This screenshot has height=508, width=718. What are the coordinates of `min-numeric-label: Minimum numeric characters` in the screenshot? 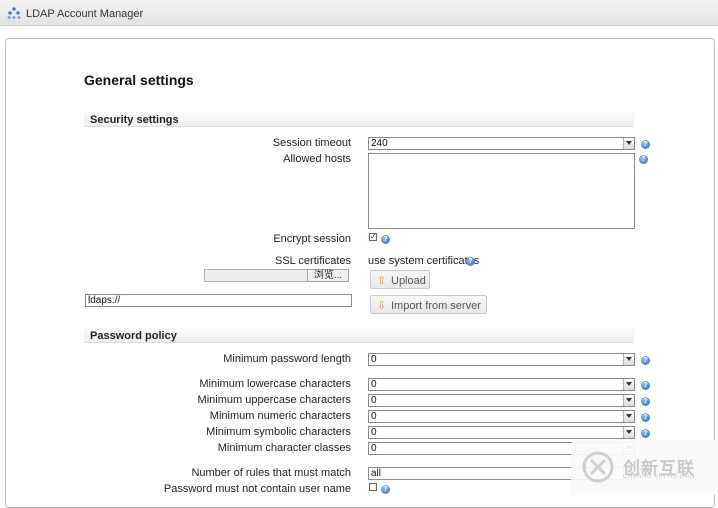 It's located at (280, 416).